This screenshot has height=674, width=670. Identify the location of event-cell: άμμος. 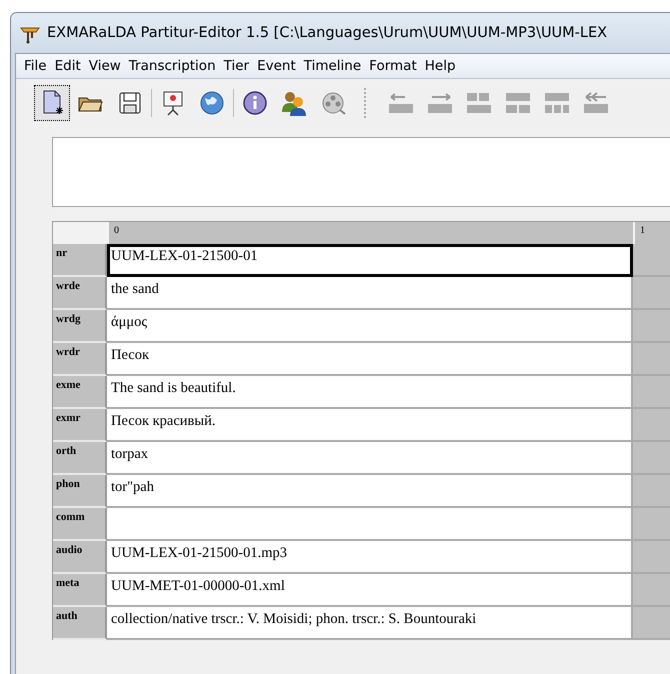
(370, 326).